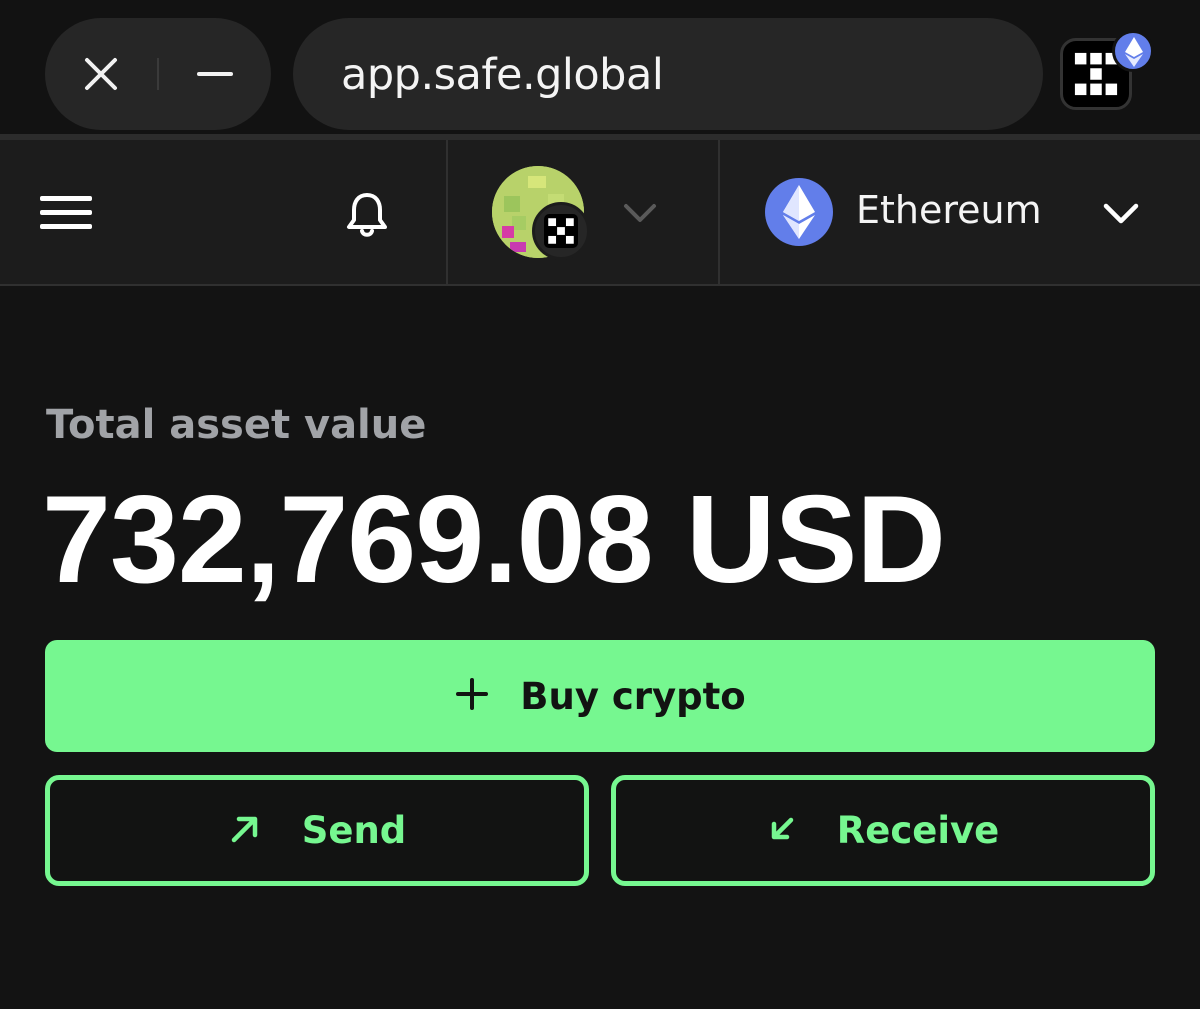  I want to click on browser-toolbar: app.safe.global, so click(600, 67).